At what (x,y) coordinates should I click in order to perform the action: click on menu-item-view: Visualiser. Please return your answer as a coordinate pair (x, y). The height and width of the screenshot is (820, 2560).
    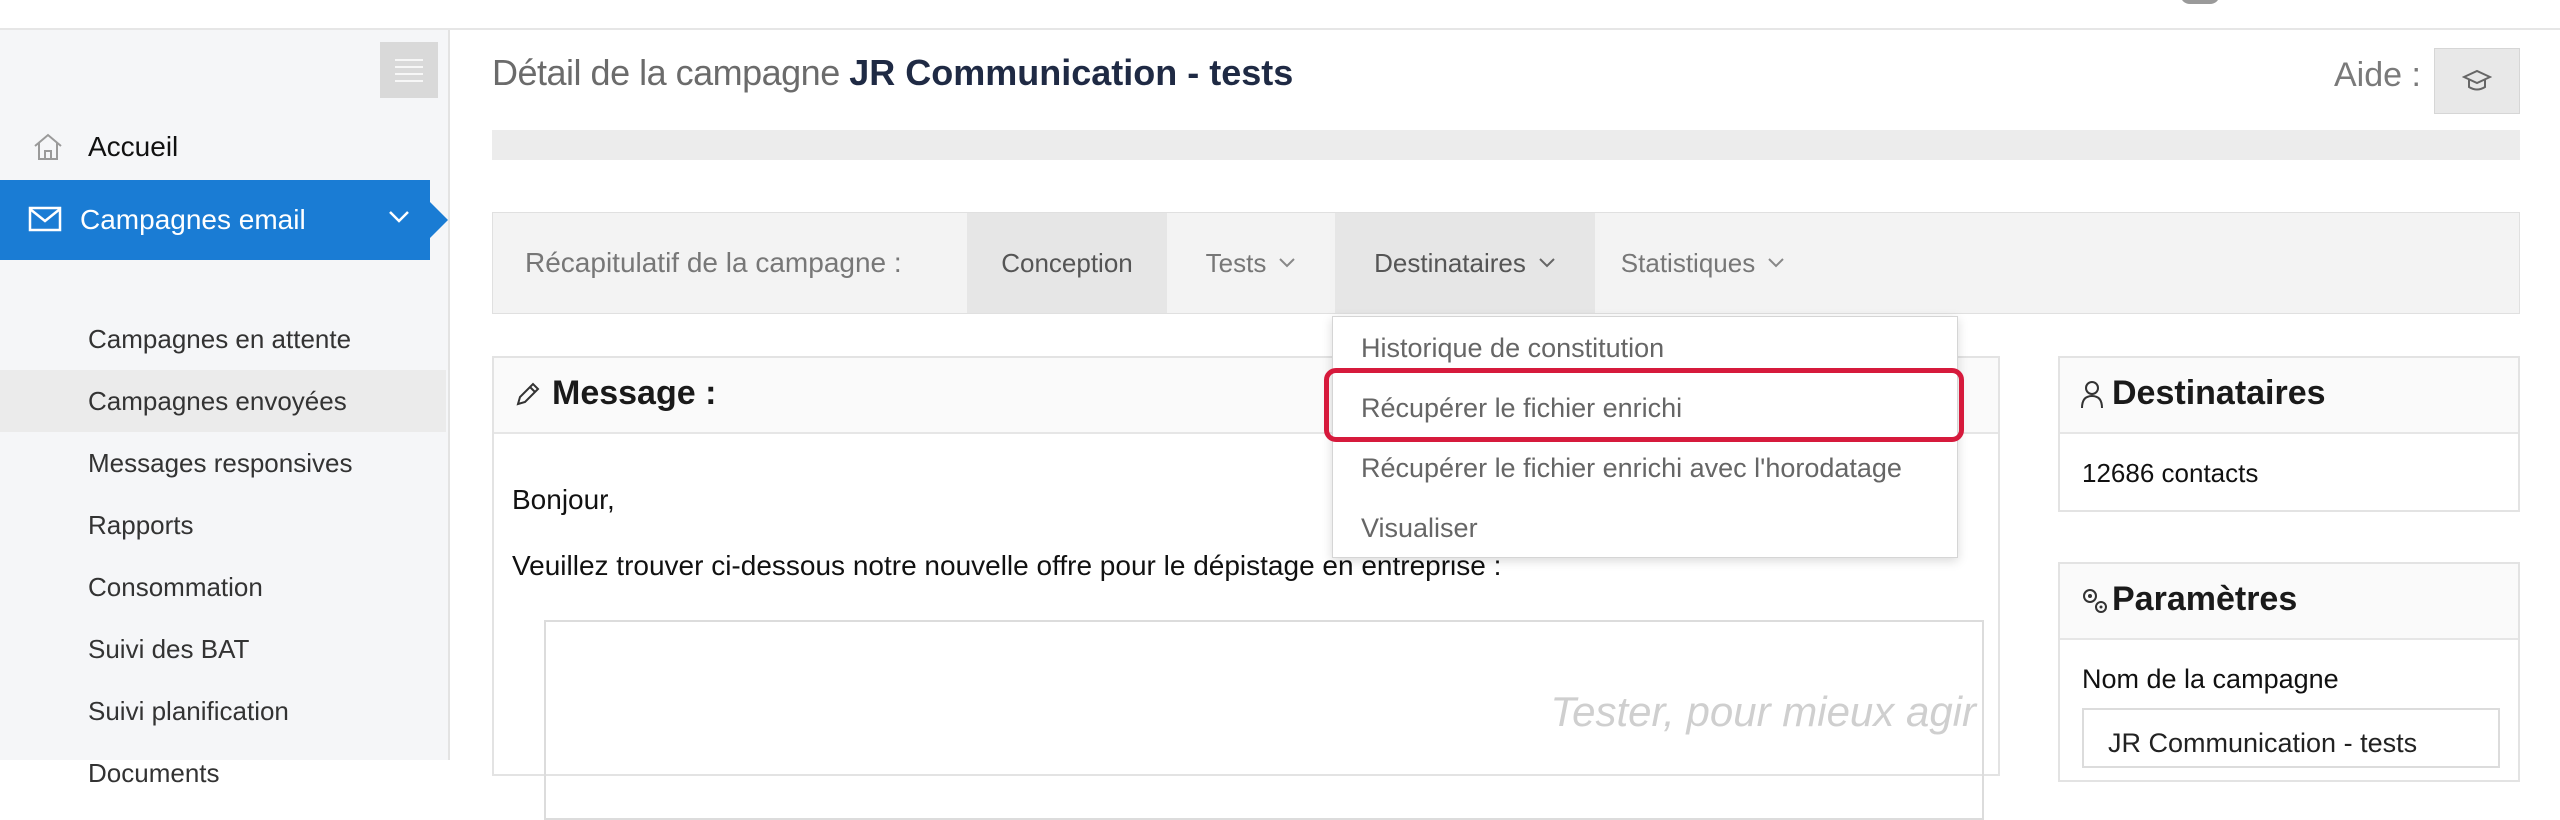
    Looking at the image, I should click on (1419, 528).